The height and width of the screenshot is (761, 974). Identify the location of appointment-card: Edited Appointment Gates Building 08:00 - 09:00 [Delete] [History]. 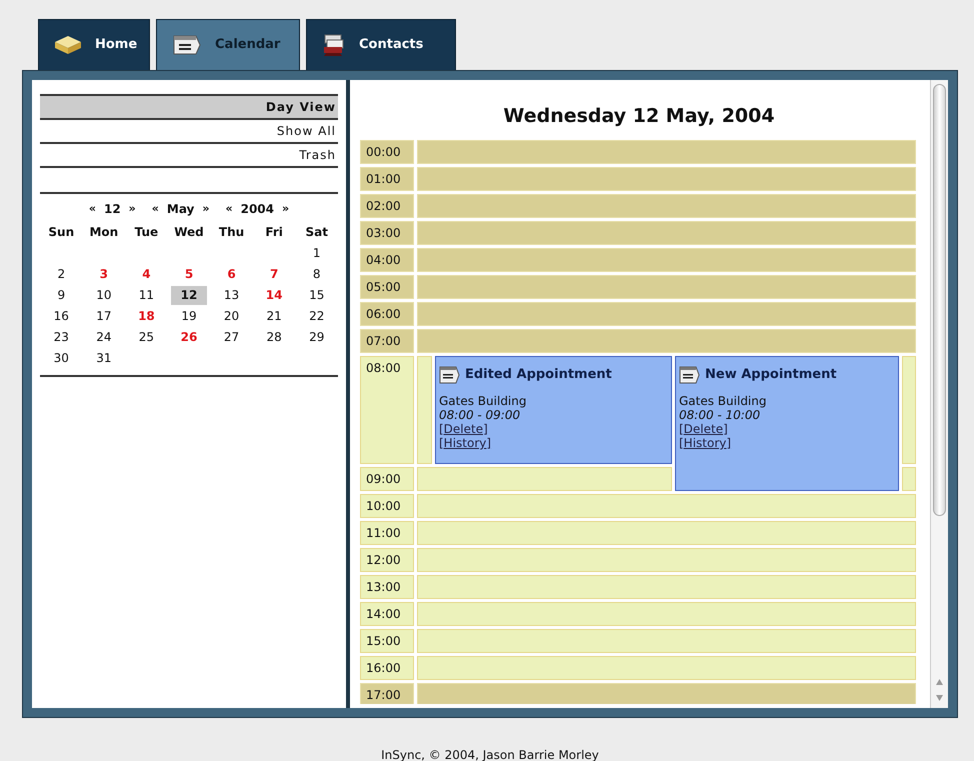
(553, 410).